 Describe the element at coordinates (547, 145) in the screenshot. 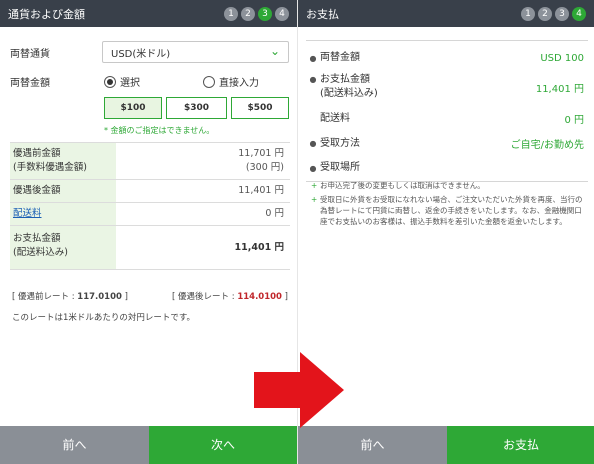

I see `receive-method-value: ご自宅/お勤め先` at that location.